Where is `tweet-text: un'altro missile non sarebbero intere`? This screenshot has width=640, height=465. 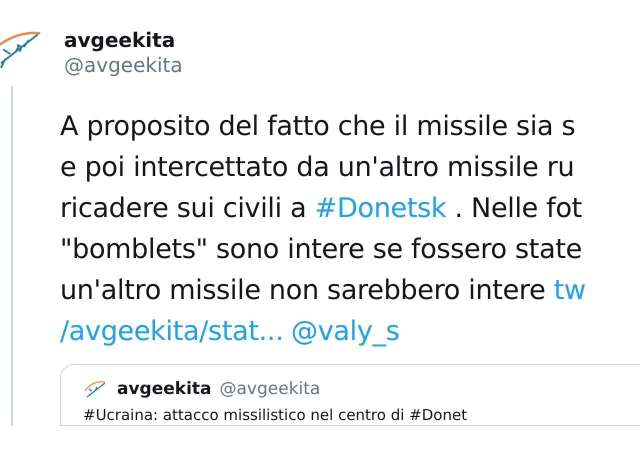
tweet-text: un'altro missile non sarebbero intere is located at coordinates (303, 290).